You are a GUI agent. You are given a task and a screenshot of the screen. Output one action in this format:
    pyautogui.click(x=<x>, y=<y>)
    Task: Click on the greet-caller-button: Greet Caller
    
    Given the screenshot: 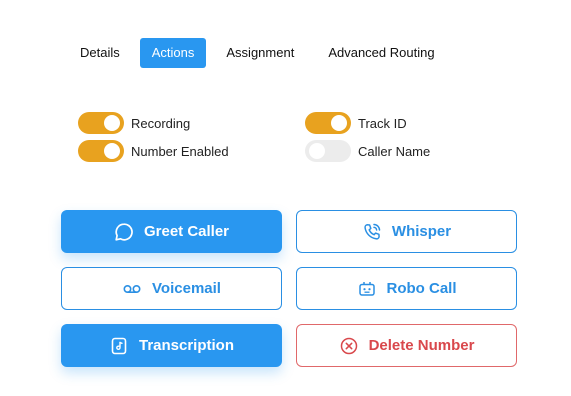 What is the action you would take?
    pyautogui.click(x=171, y=231)
    